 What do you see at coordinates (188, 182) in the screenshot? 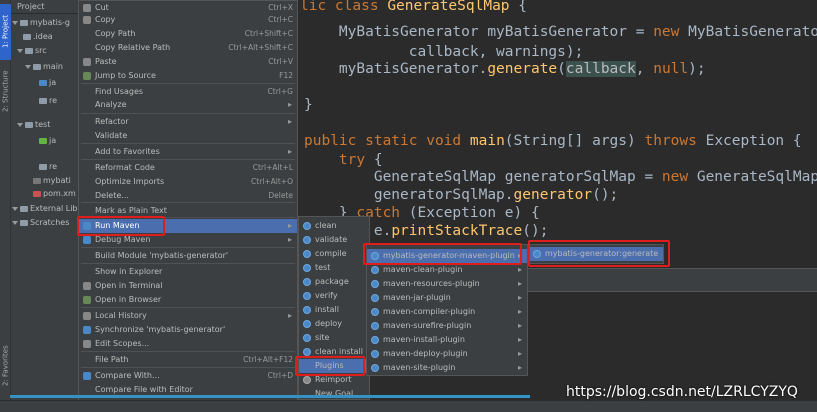
I see `menu-item-optimize-imports: Optimize Imports Ctrl+Alt+O` at bounding box center [188, 182].